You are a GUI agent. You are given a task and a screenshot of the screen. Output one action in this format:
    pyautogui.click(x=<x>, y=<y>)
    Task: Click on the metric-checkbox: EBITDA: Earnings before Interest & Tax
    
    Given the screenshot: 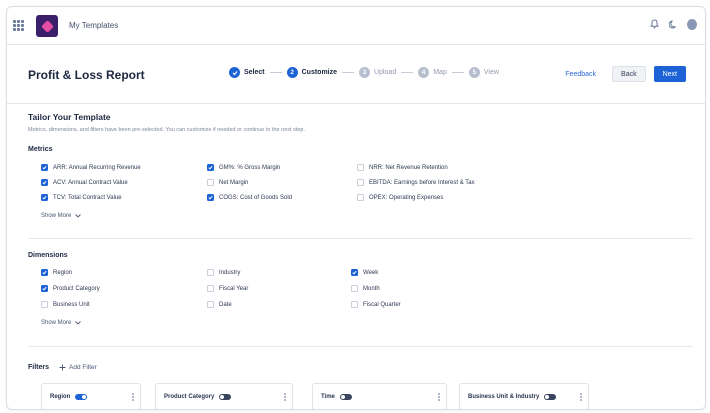 What is the action you would take?
    pyautogui.click(x=416, y=182)
    